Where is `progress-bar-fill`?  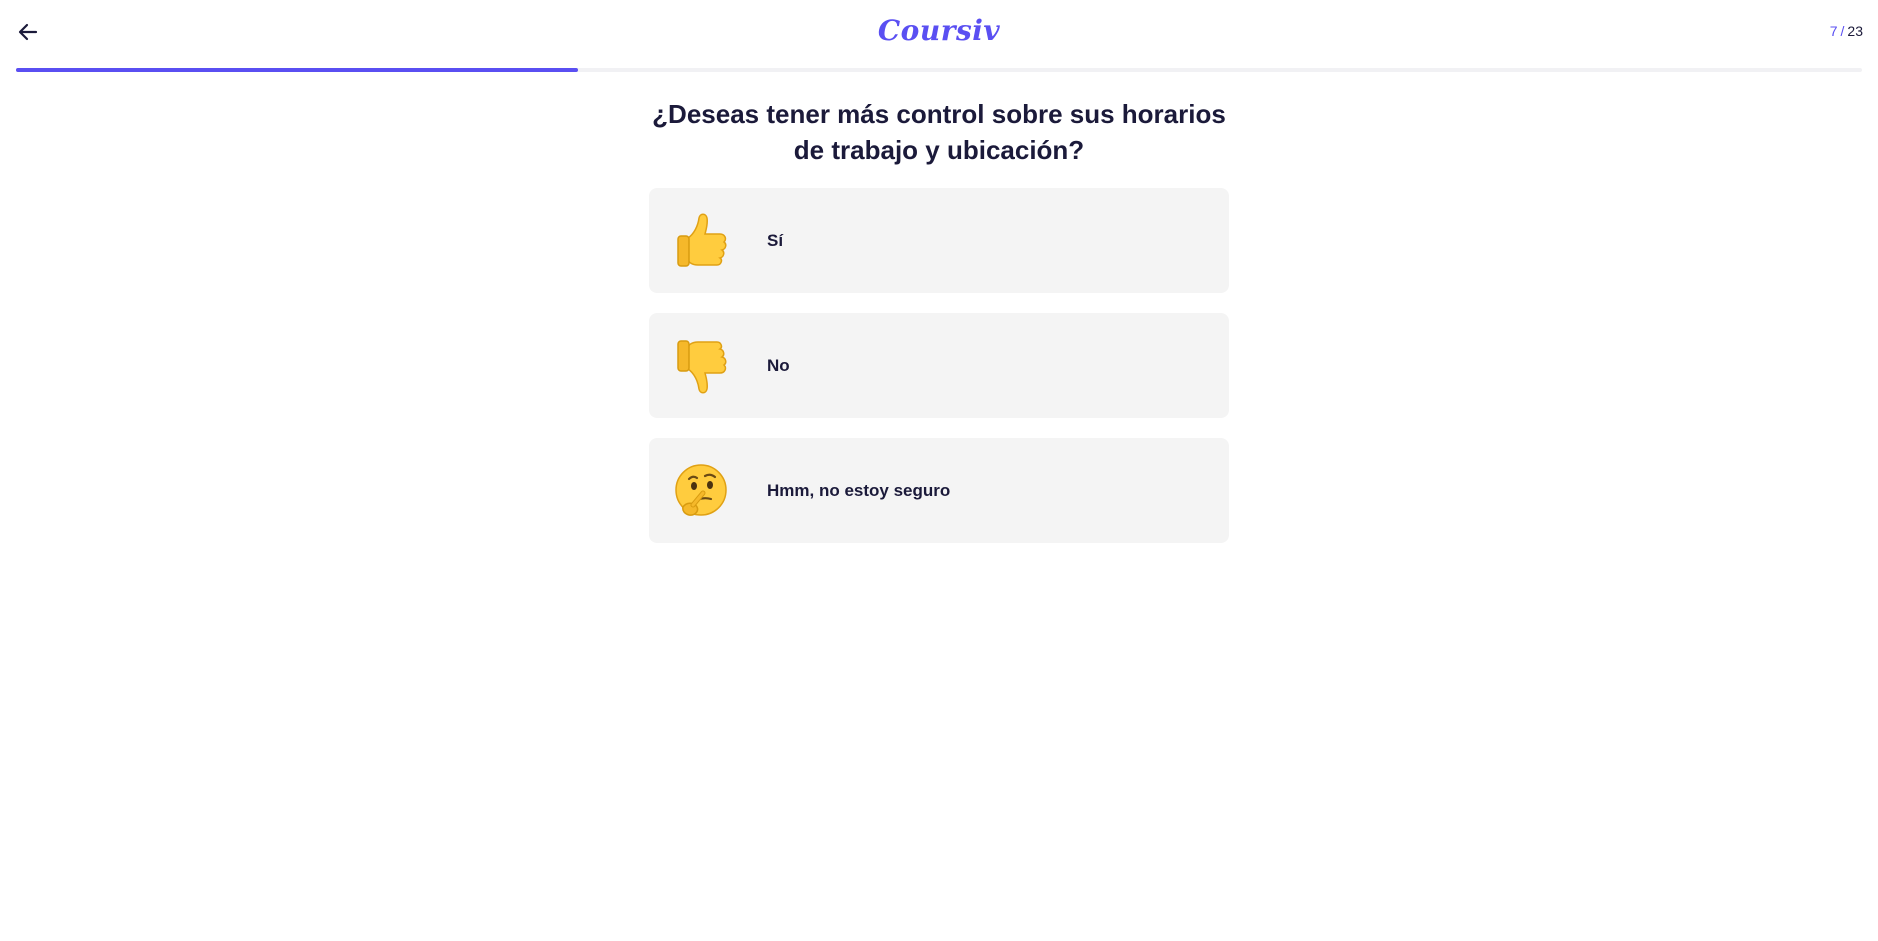 progress-bar-fill is located at coordinates (297, 70).